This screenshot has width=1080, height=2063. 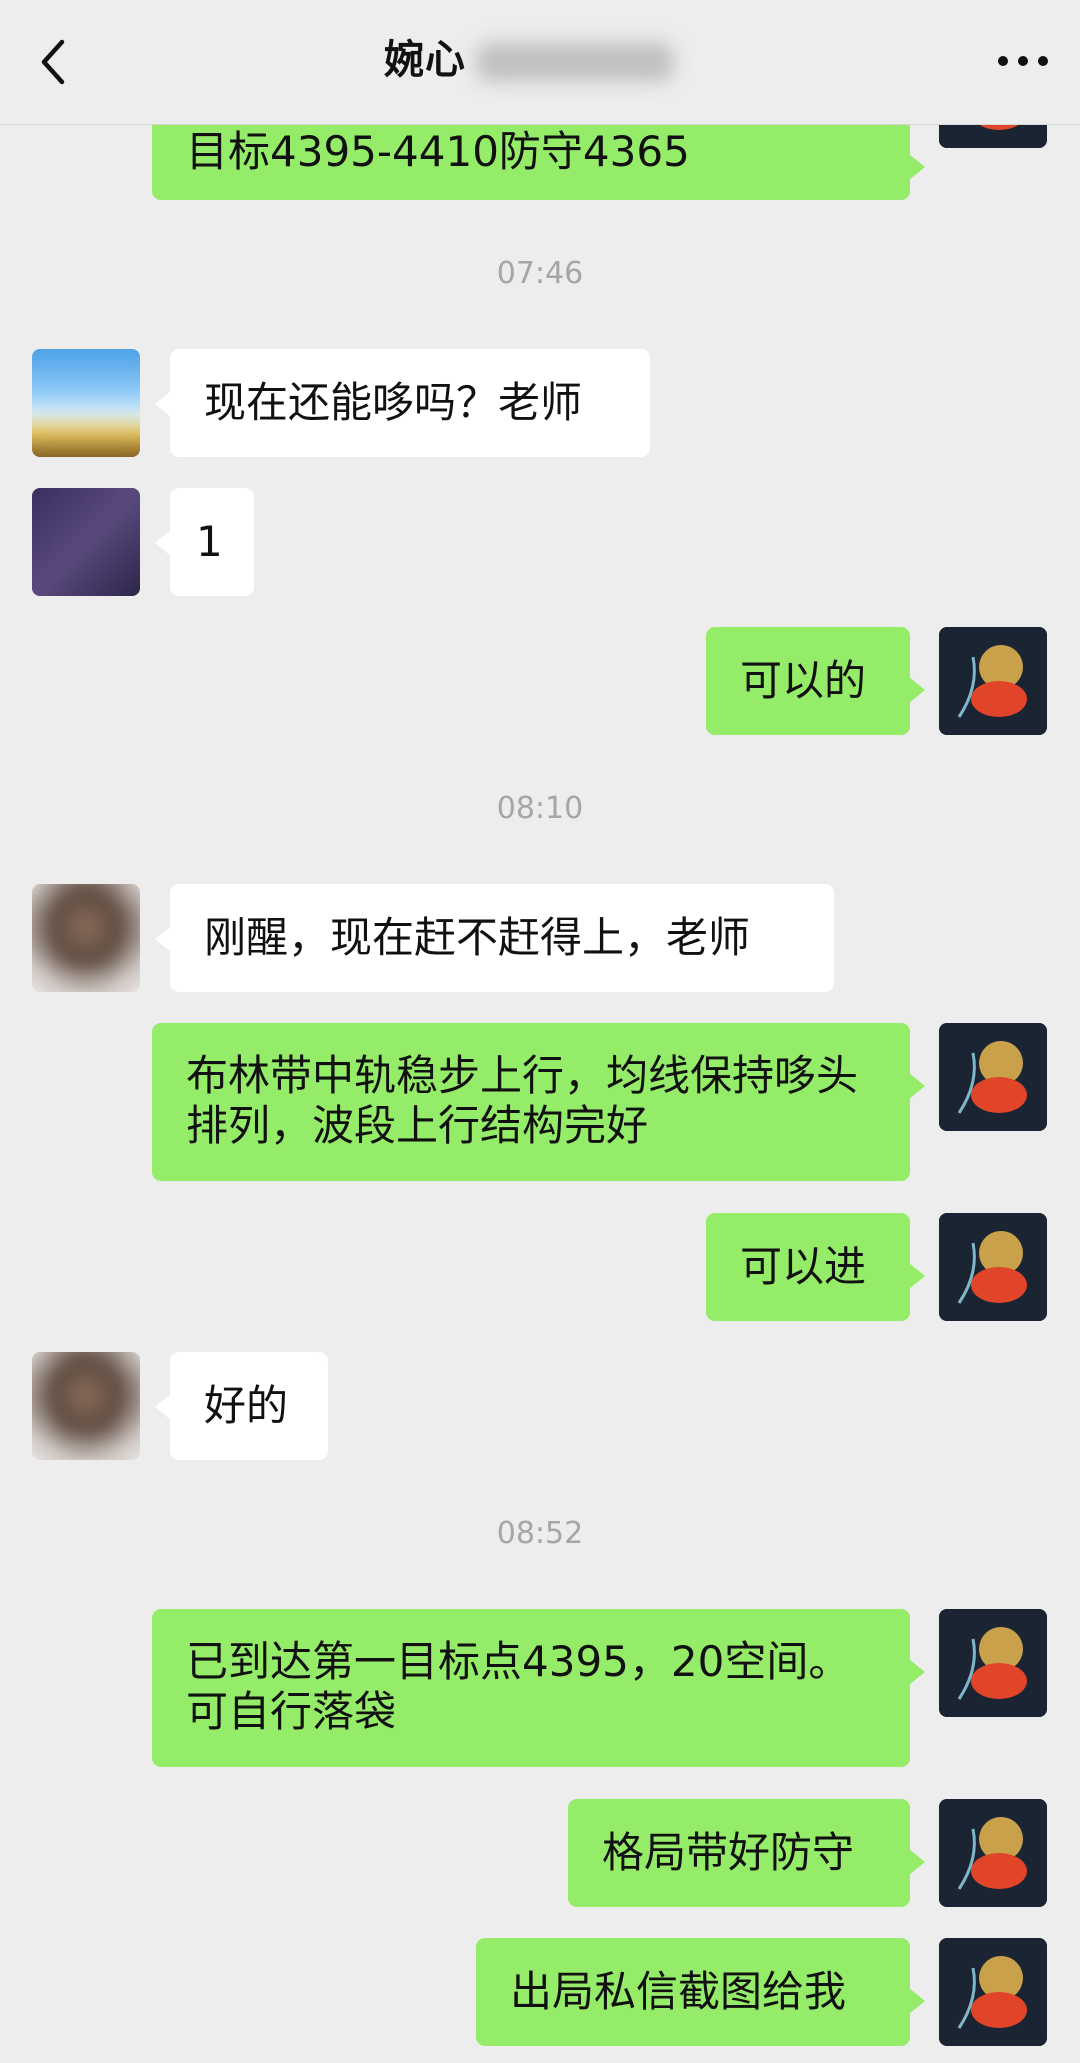 I want to click on message-bubble-received: 好的, so click(x=241, y=1406).